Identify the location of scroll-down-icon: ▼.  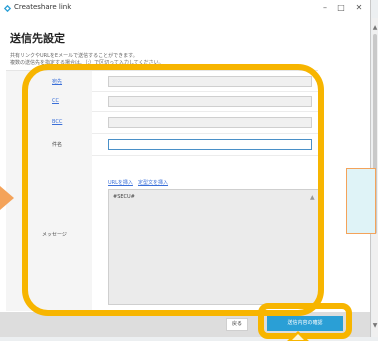
(375, 327).